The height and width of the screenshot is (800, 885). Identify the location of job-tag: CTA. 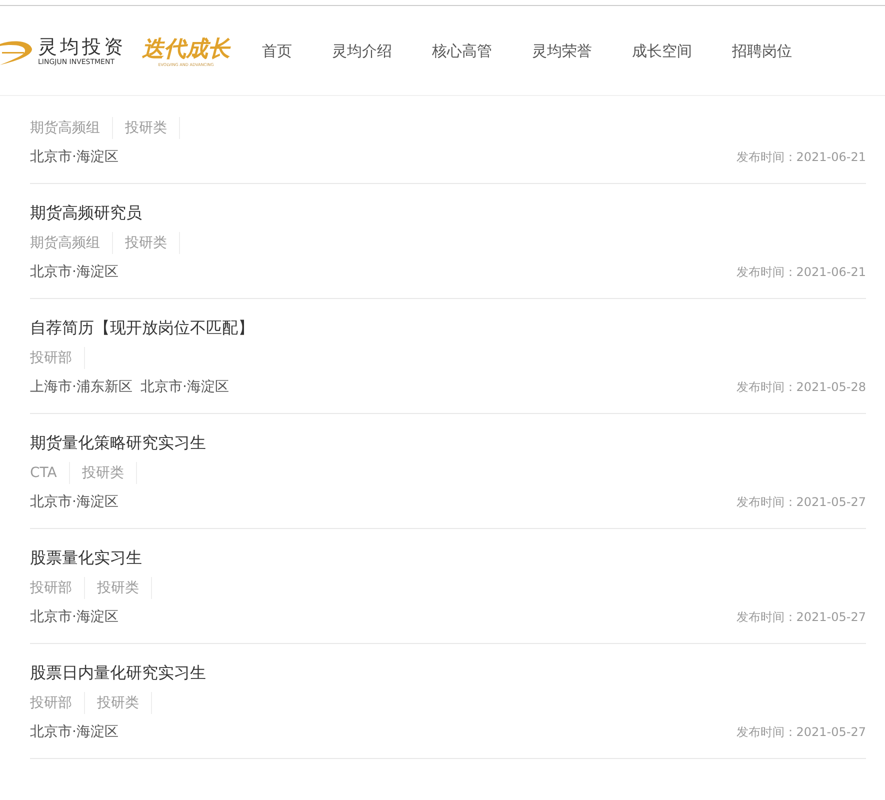
(50, 473).